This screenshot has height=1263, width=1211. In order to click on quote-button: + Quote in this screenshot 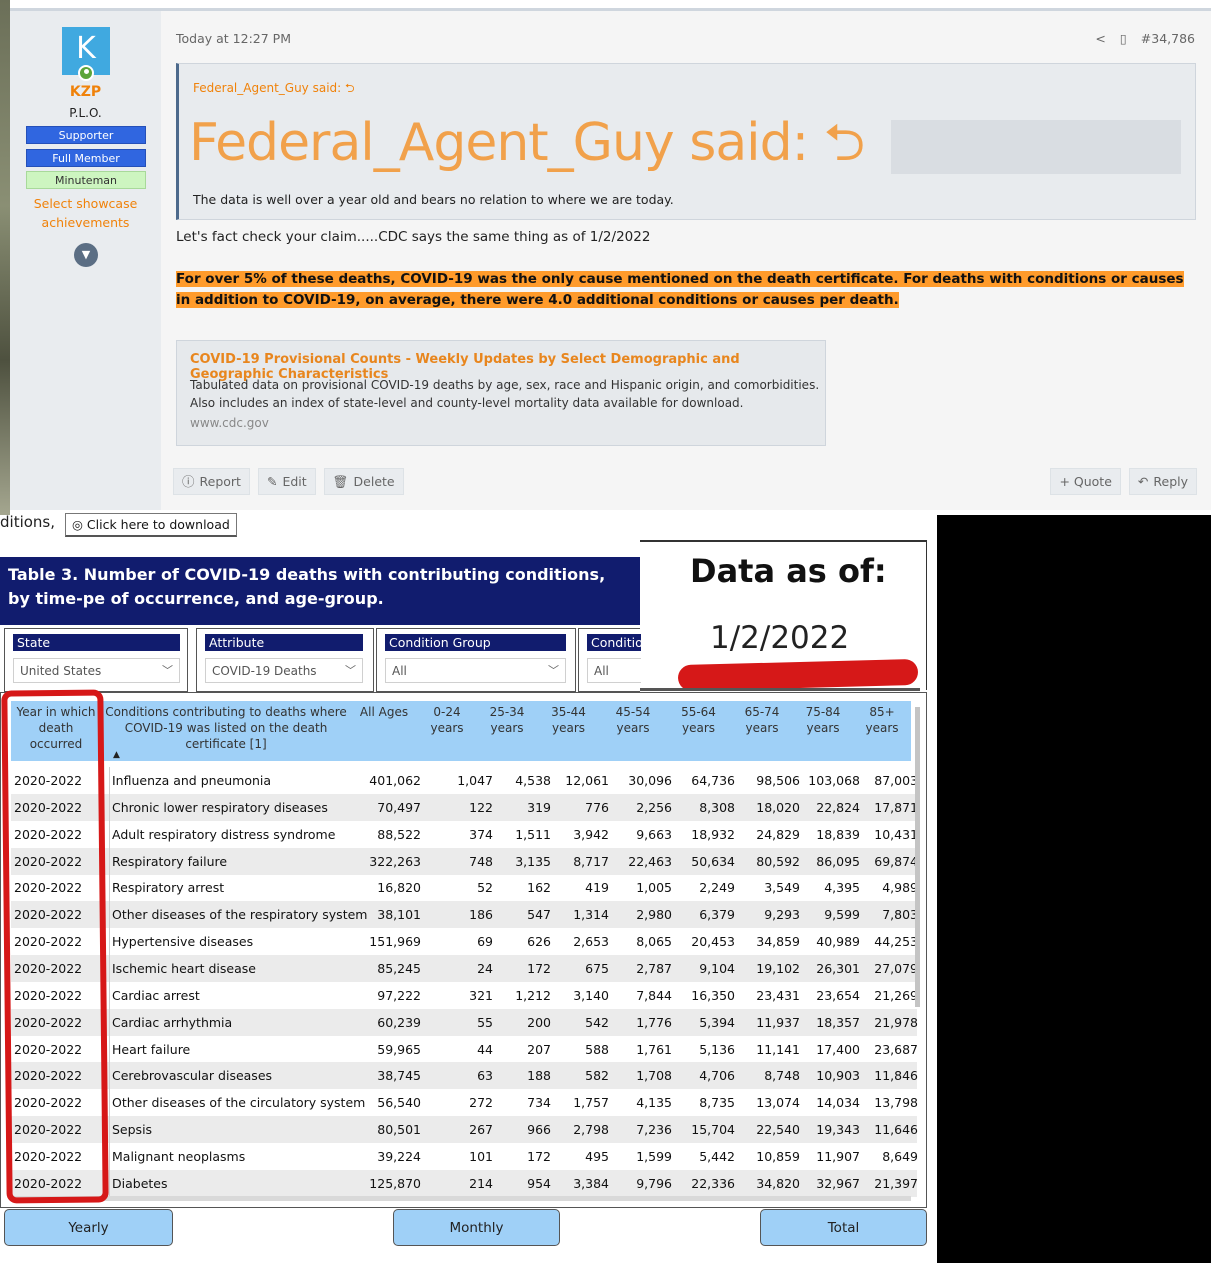, I will do `click(1085, 481)`.